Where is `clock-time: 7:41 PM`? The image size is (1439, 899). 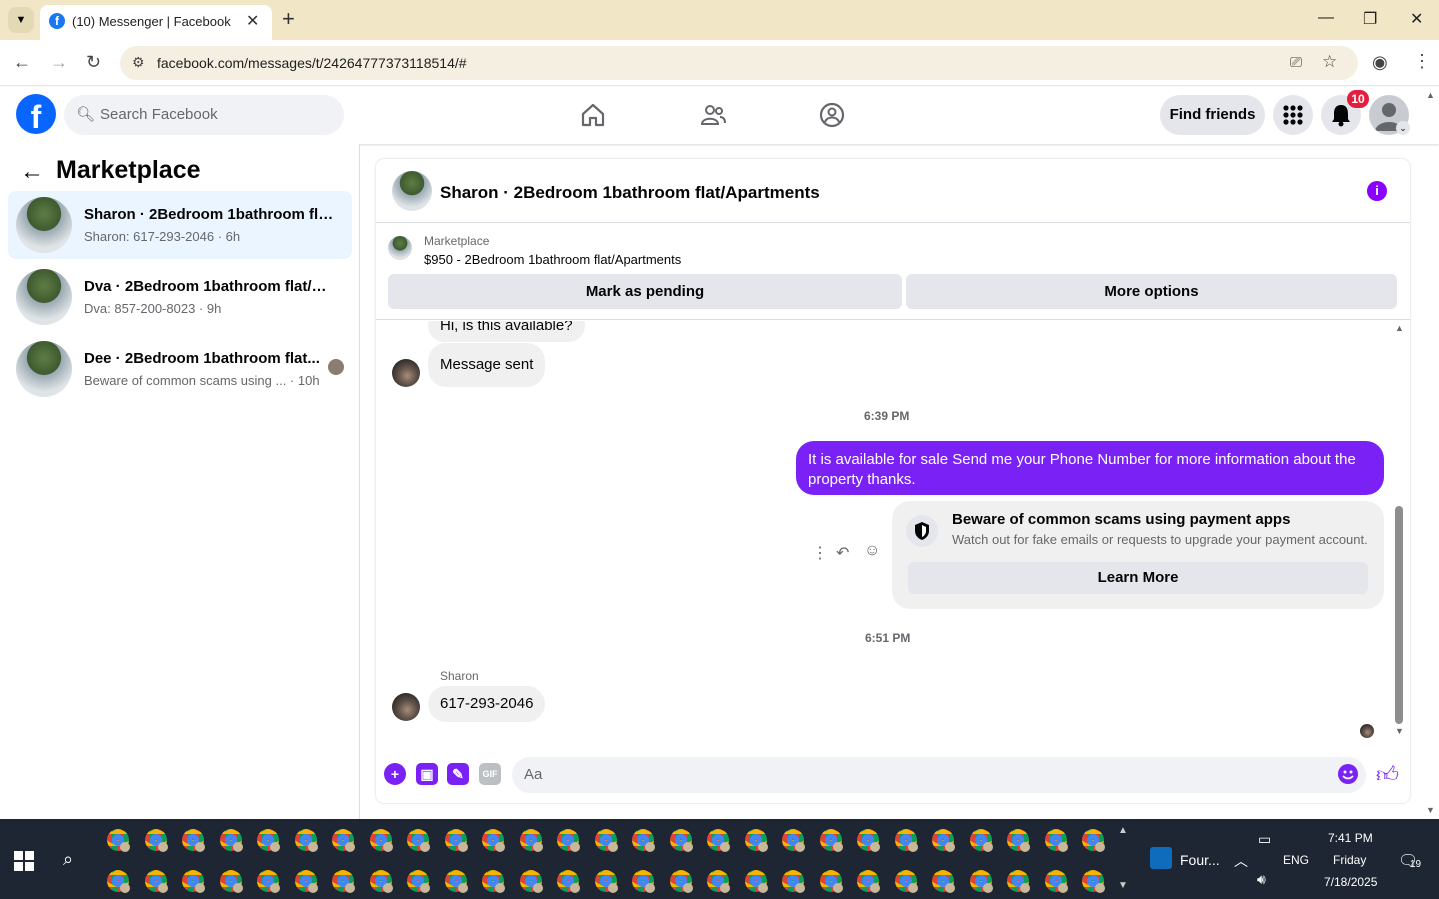
clock-time: 7:41 PM is located at coordinates (1350, 838).